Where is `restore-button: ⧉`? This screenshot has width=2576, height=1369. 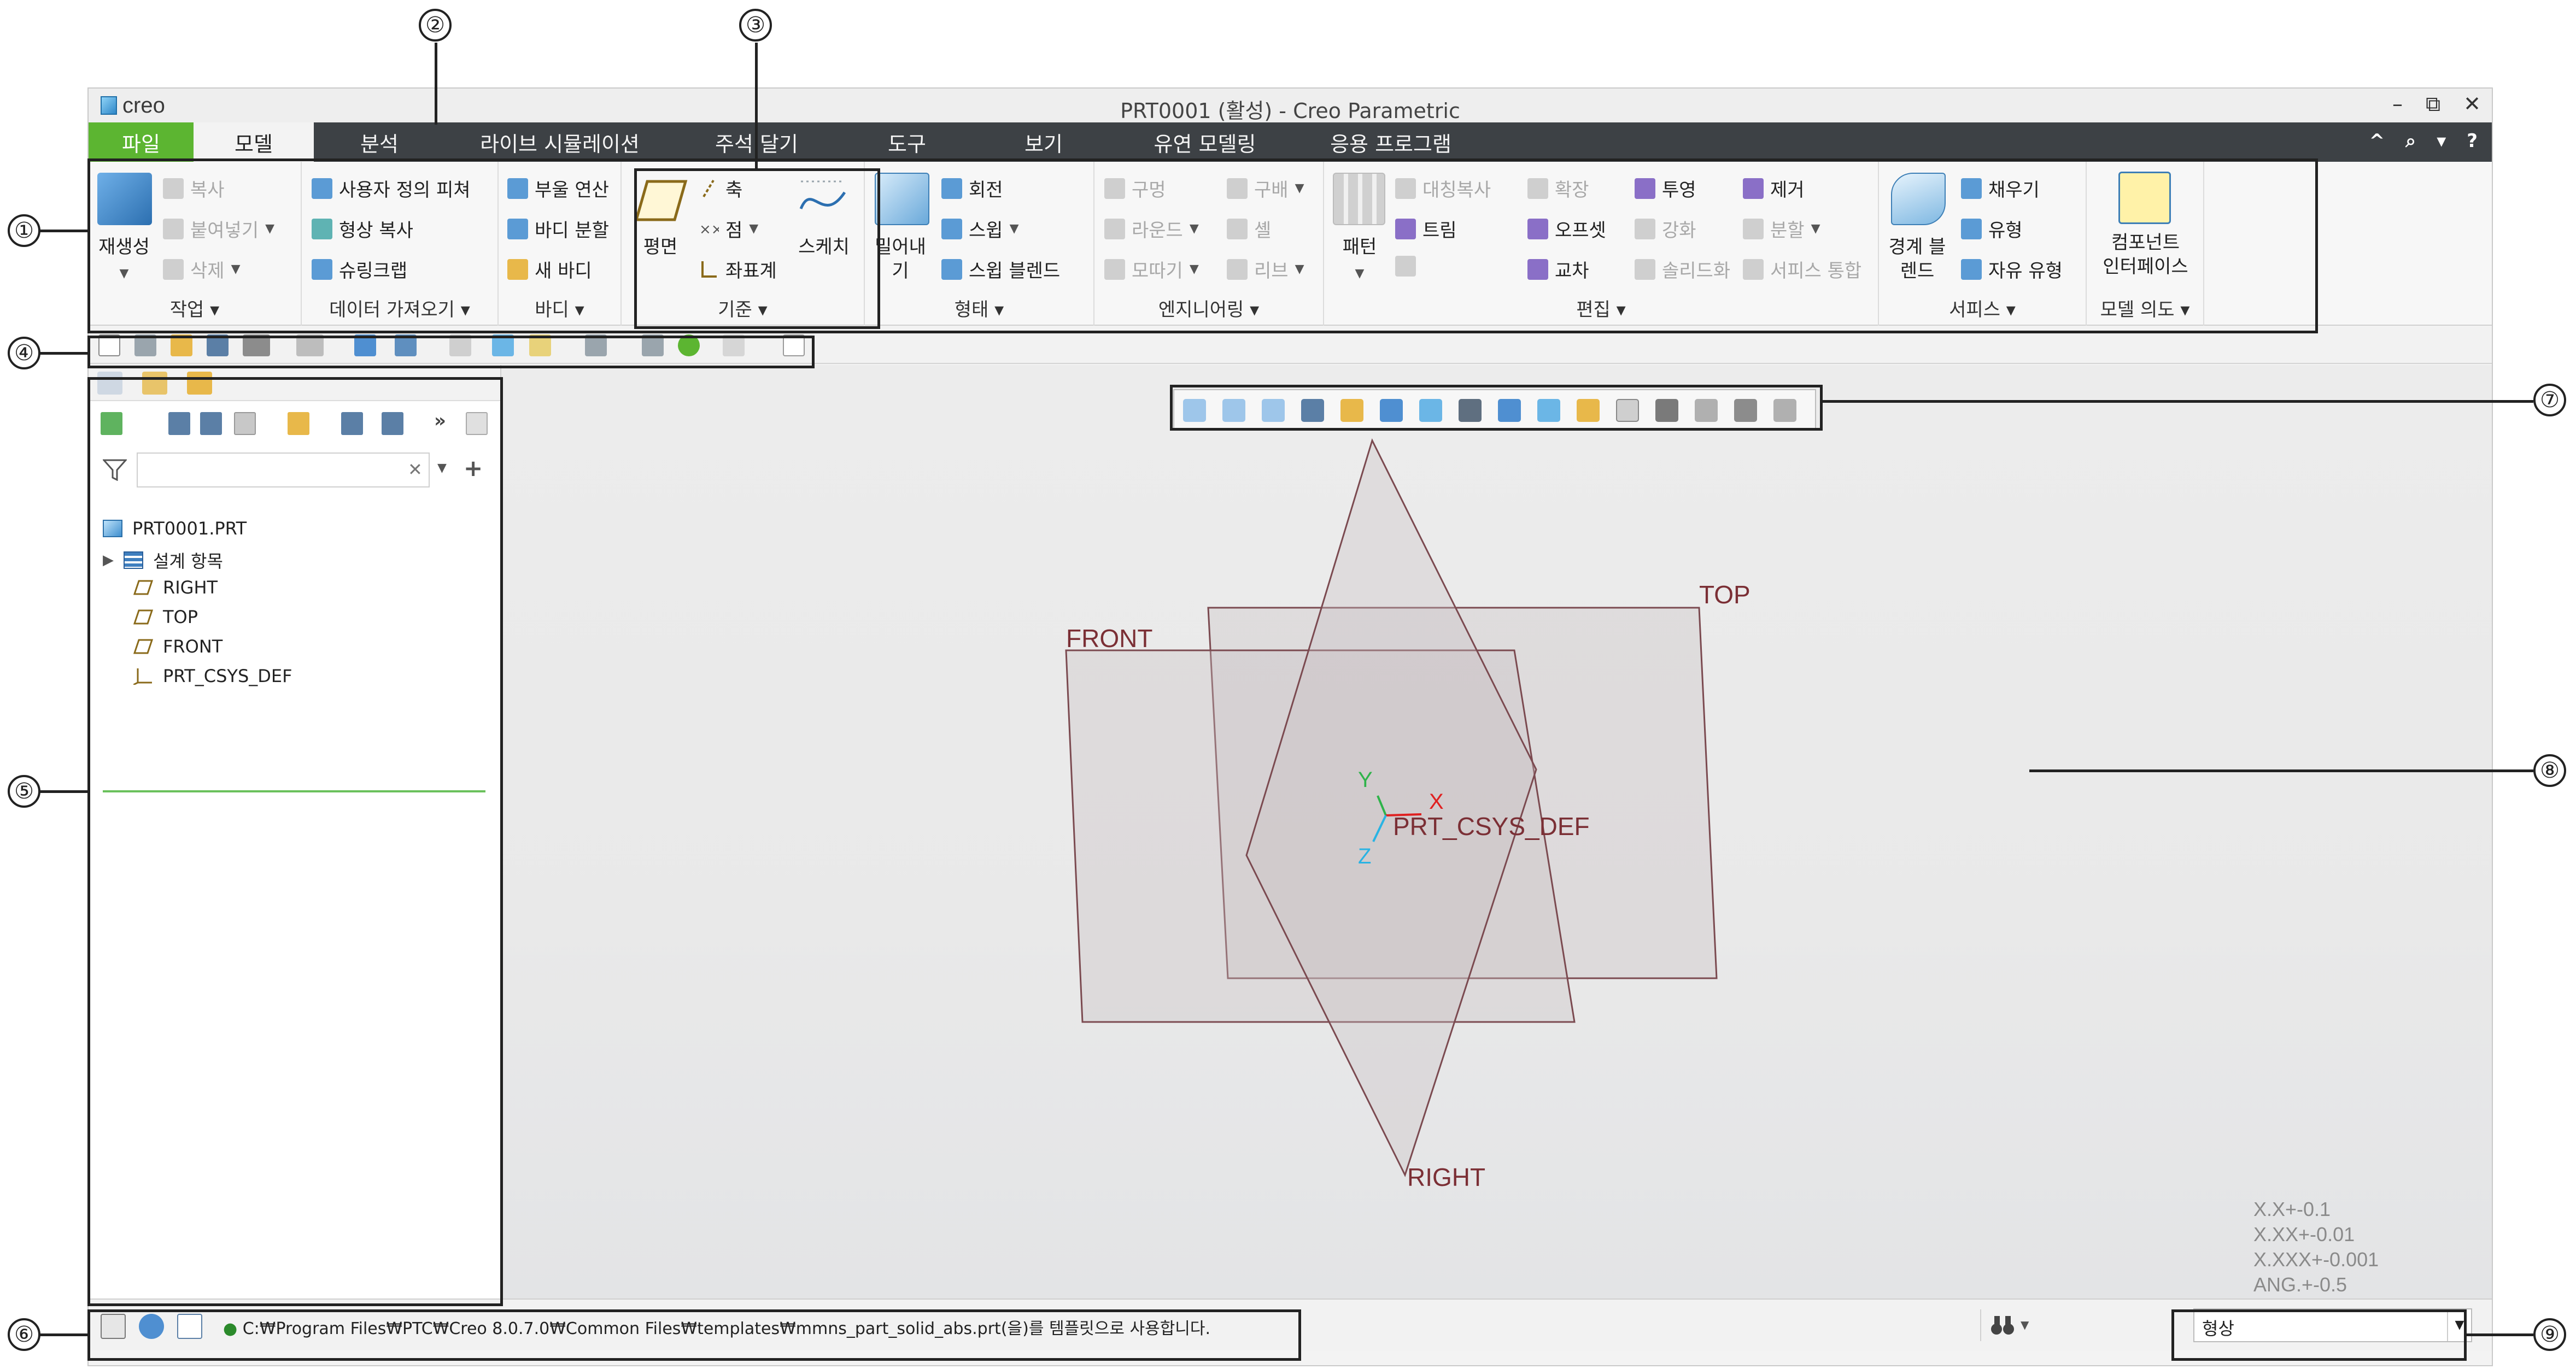 restore-button: ⧉ is located at coordinates (2433, 104).